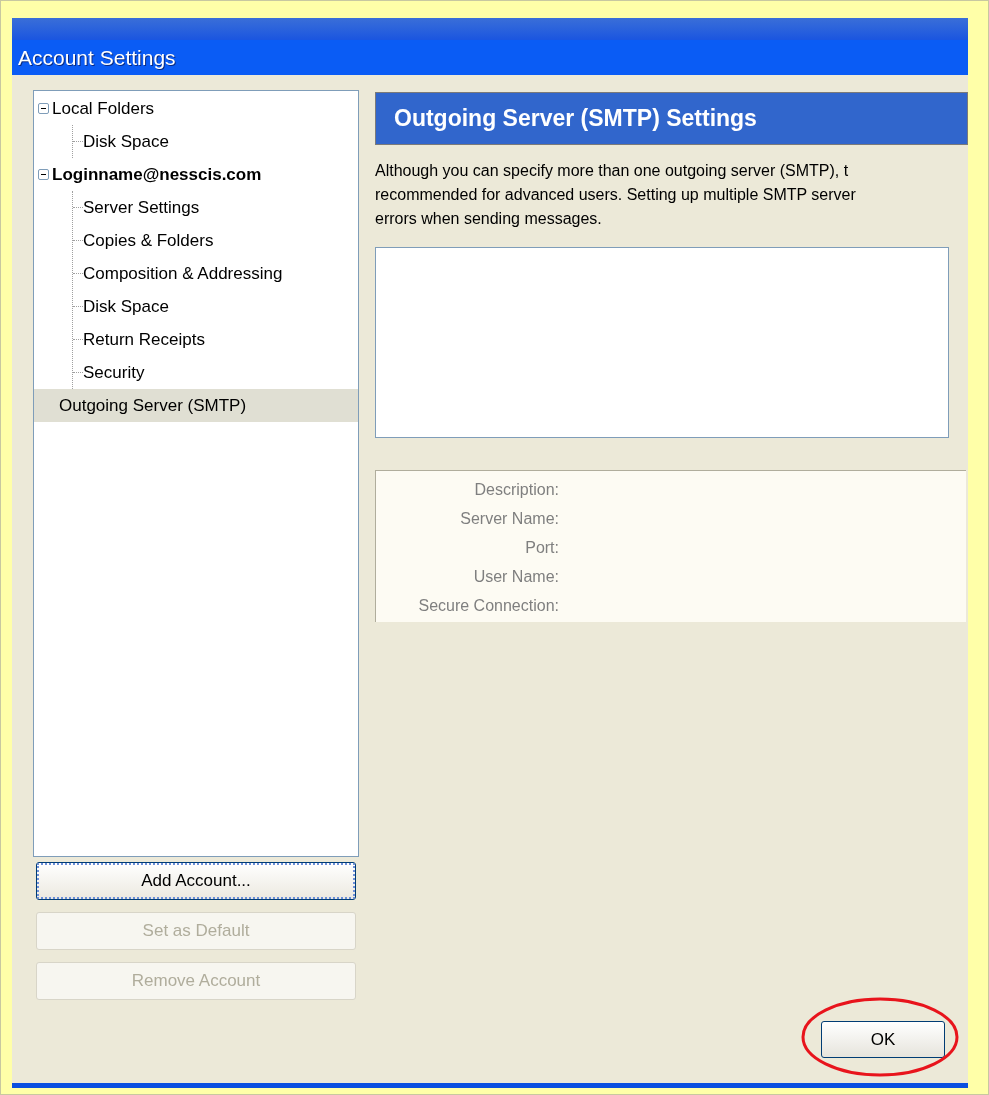  I want to click on detail-label: Server Name:, so click(509, 519).